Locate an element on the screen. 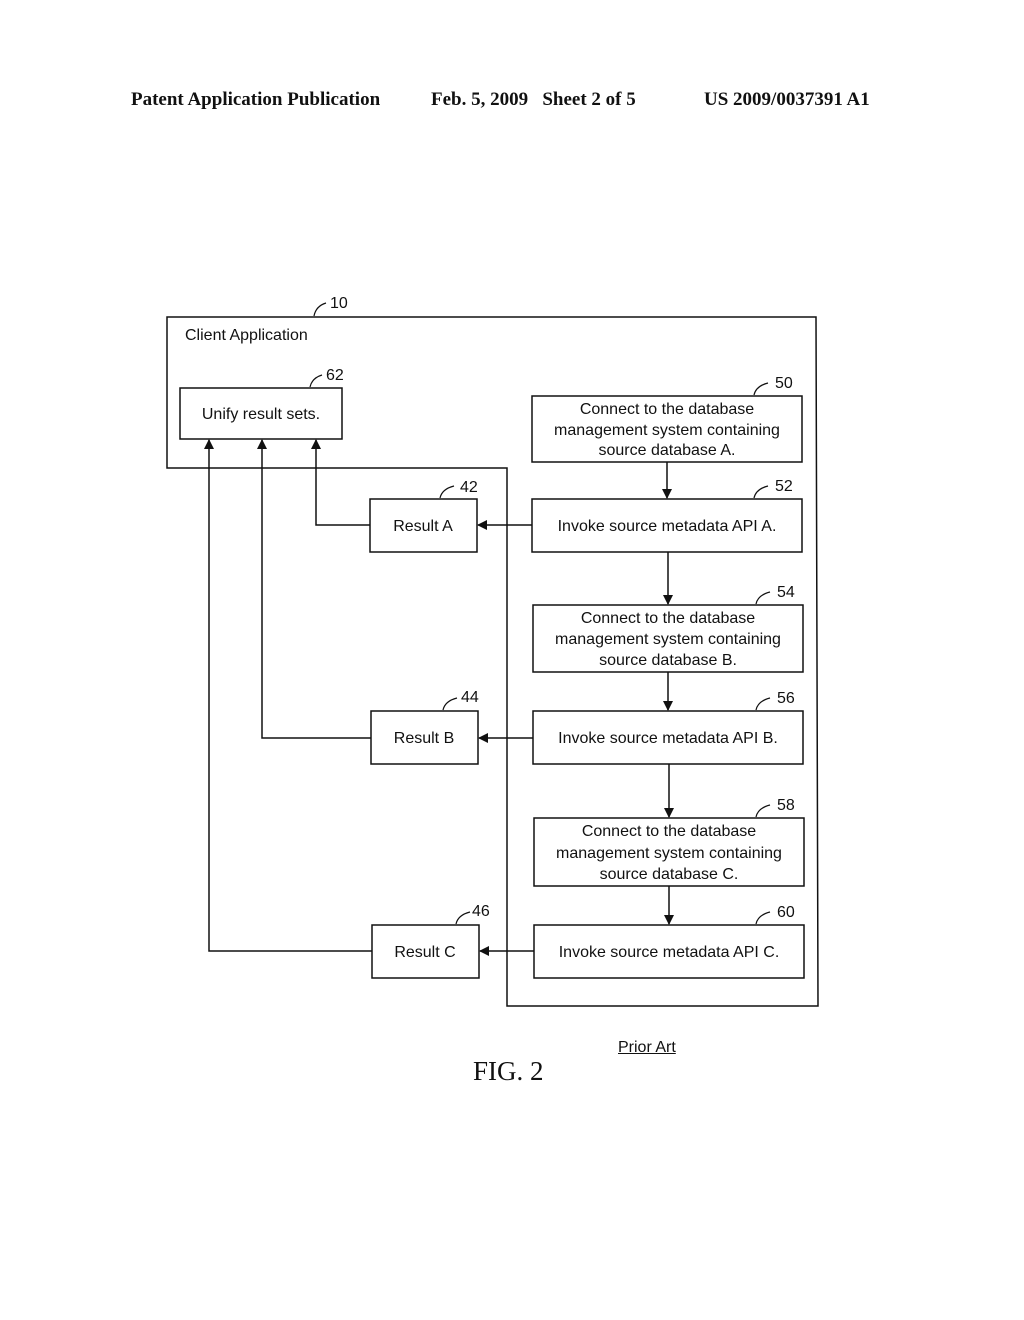 This screenshot has height=1320, width=1024. arrow-result-c-to-unify is located at coordinates (288, 695).